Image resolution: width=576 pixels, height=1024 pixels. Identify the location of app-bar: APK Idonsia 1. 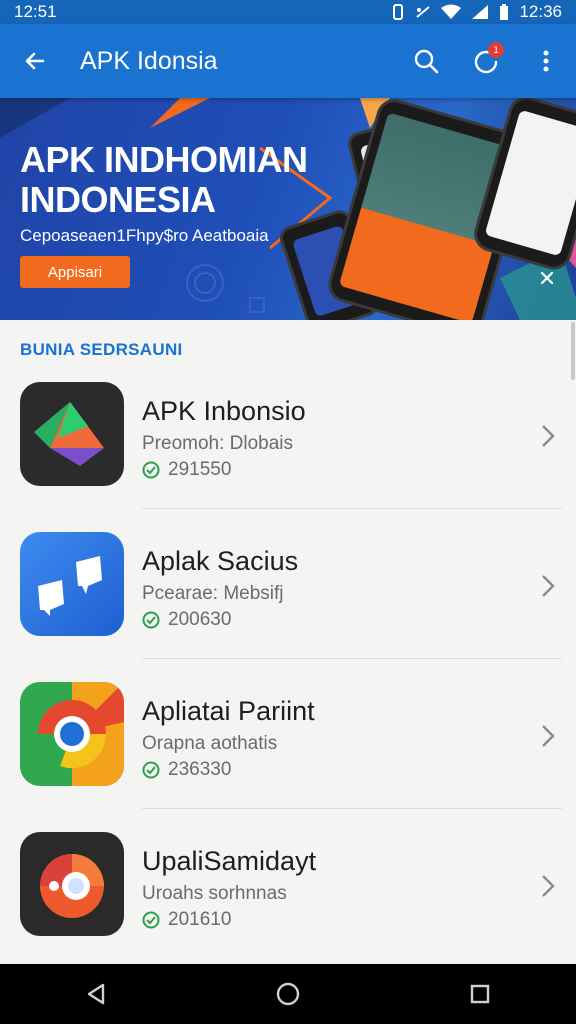
(288, 61).